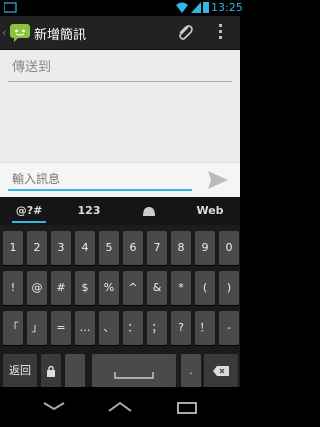  What do you see at coordinates (85, 248) in the screenshot?
I see `key: 4` at bounding box center [85, 248].